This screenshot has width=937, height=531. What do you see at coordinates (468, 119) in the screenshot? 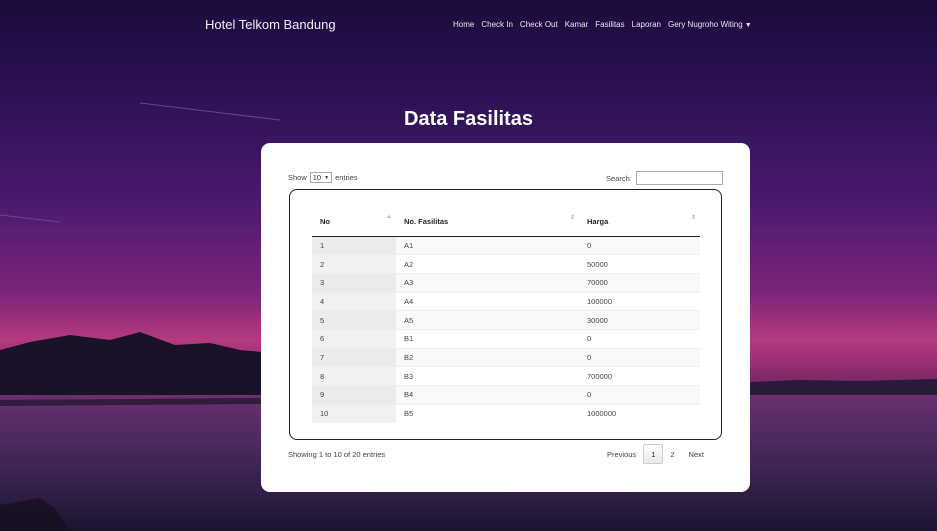
I see `page-title: Data Fasilitas` at bounding box center [468, 119].